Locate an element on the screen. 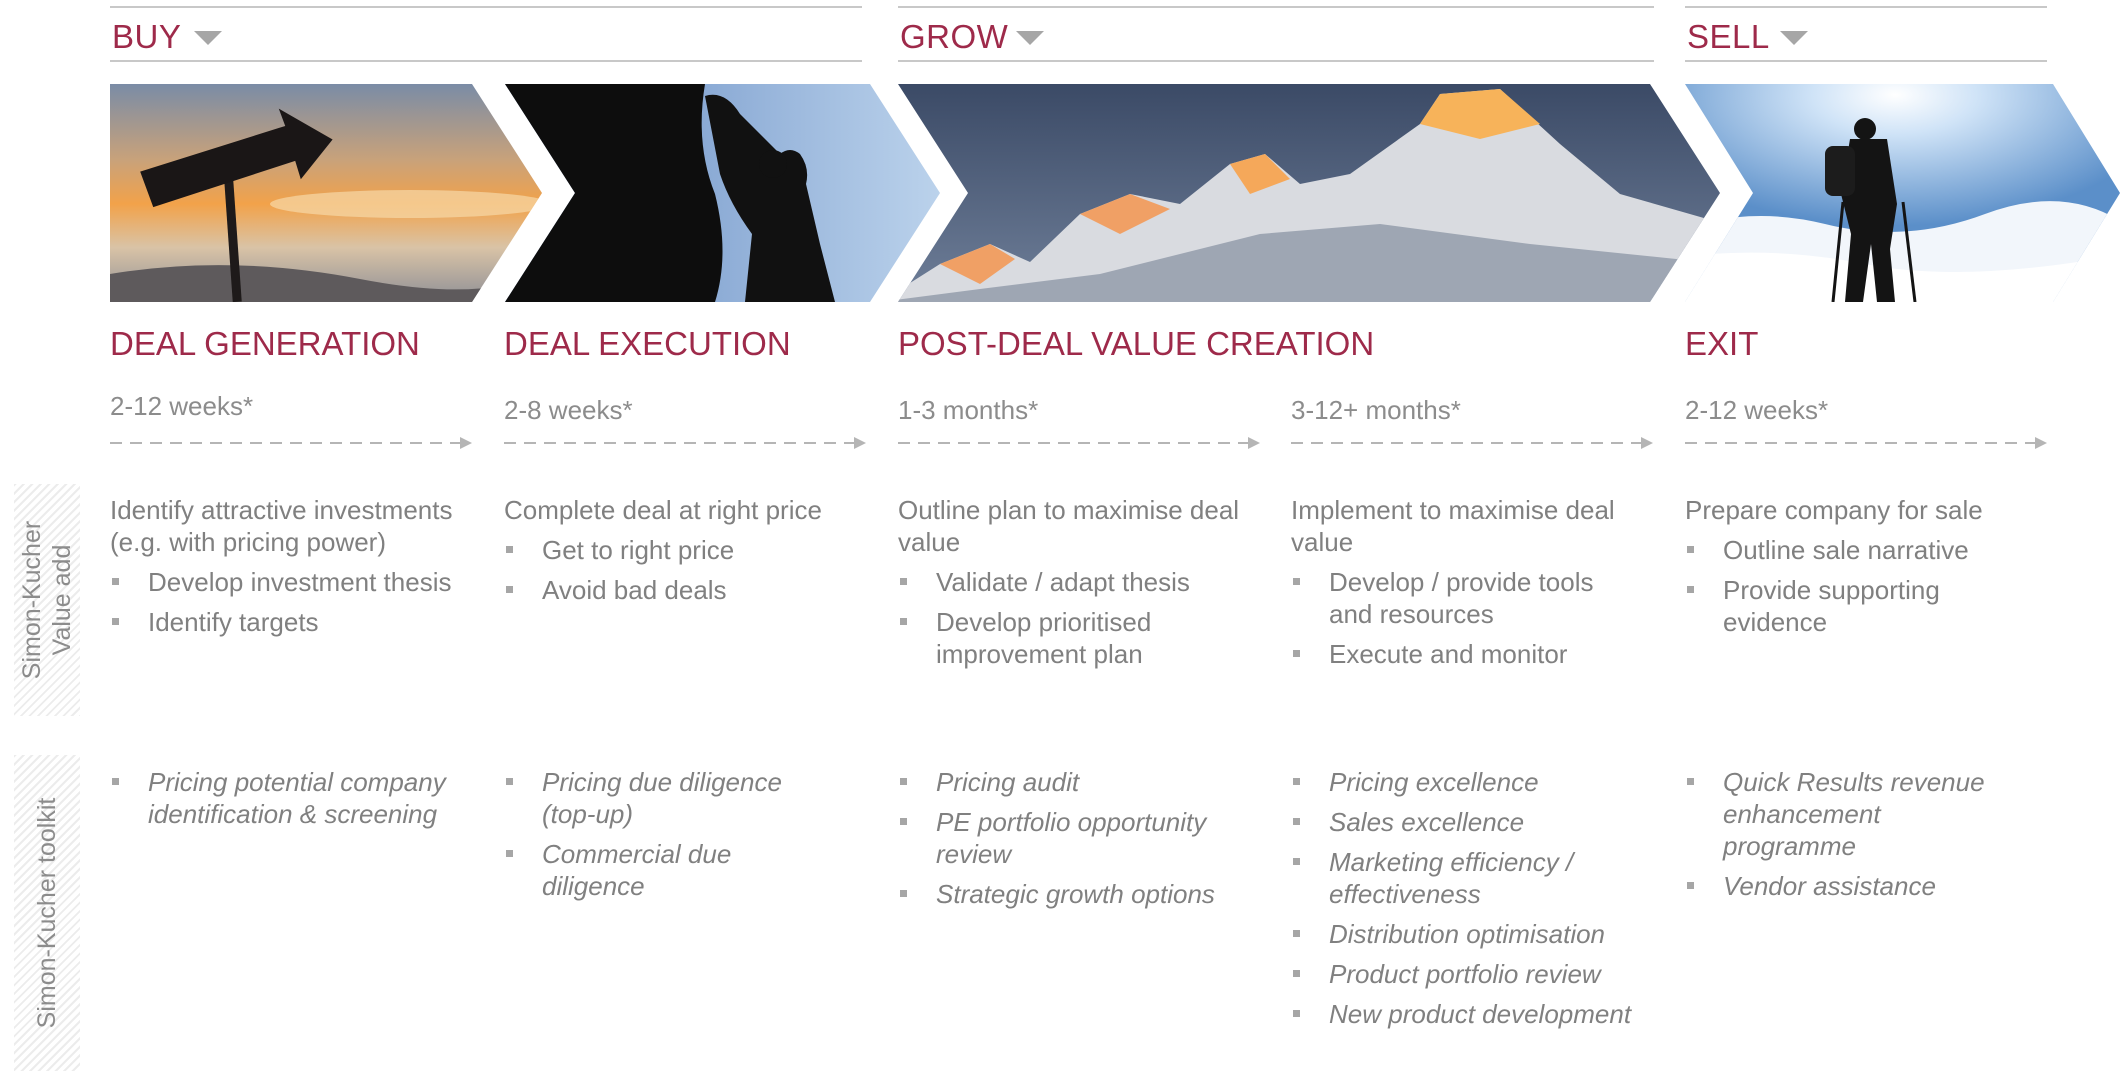 The width and height of the screenshot is (2125, 1071). list-item: Strategic growth options is located at coordinates (1073, 894).